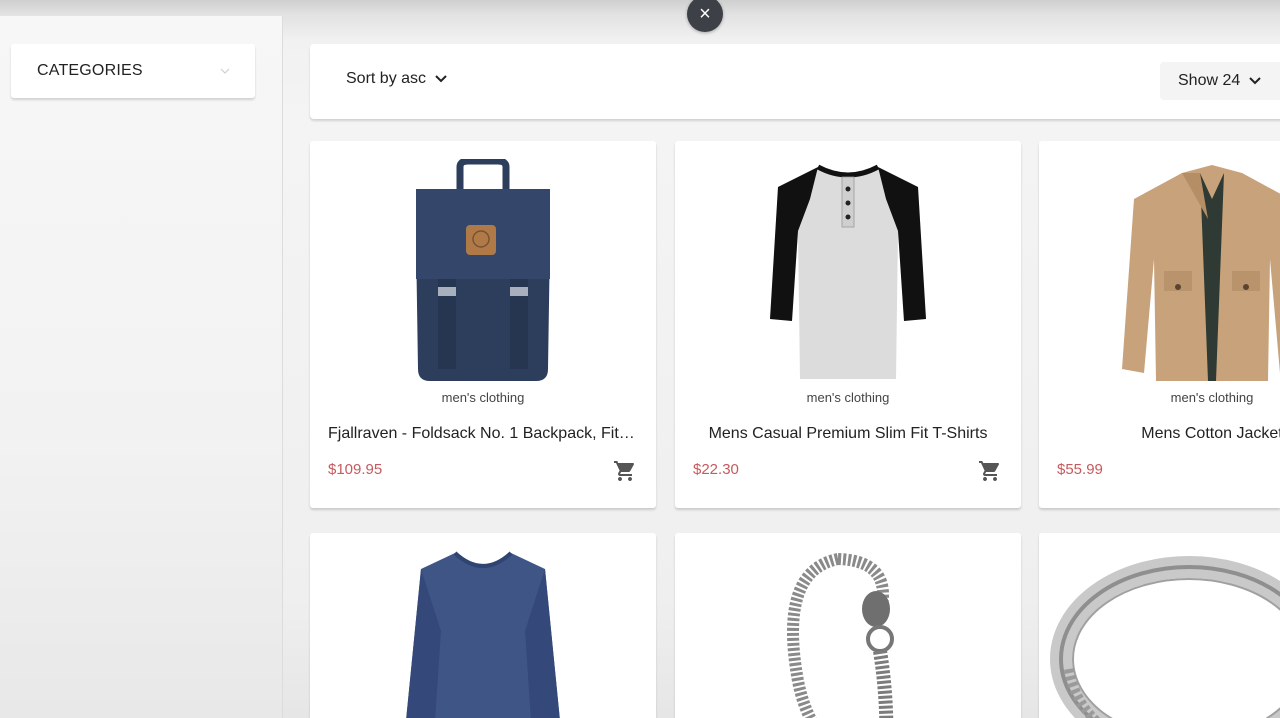 This screenshot has height=718, width=1280. I want to click on sort-dropdown: Sort by asc, so click(397, 79).